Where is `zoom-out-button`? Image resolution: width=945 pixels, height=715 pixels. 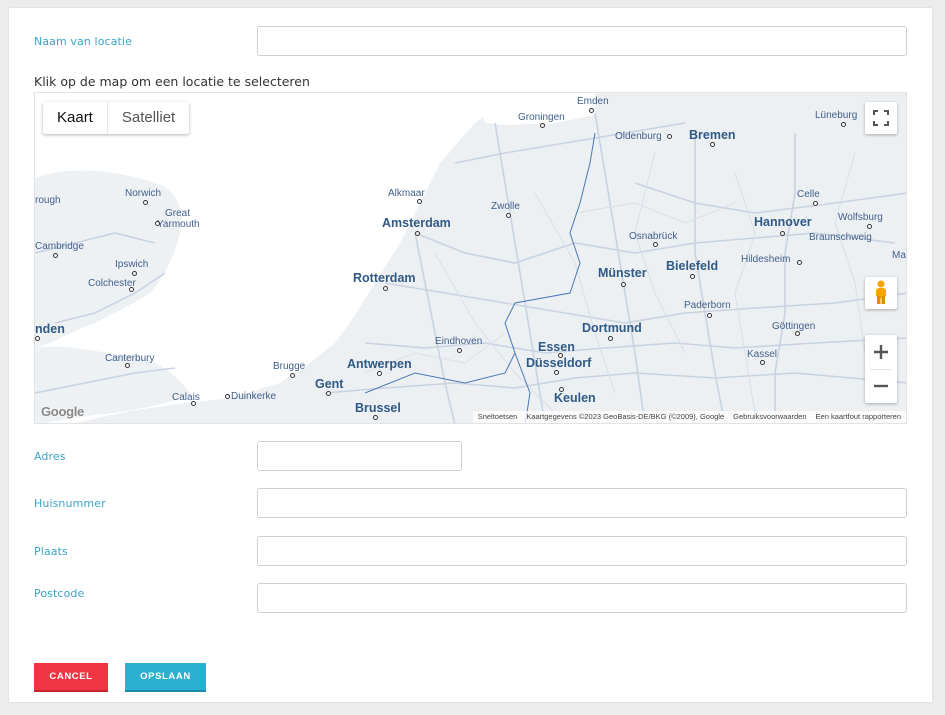
zoom-out-button is located at coordinates (881, 386).